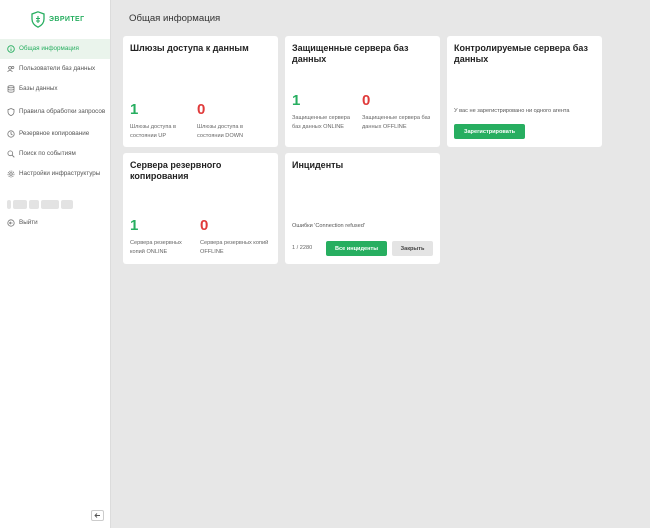 The height and width of the screenshot is (528, 650). Describe the element at coordinates (396, 122) in the screenshot. I see `metric-caption: Защищенные сервера баз данных OFFLINE` at that location.